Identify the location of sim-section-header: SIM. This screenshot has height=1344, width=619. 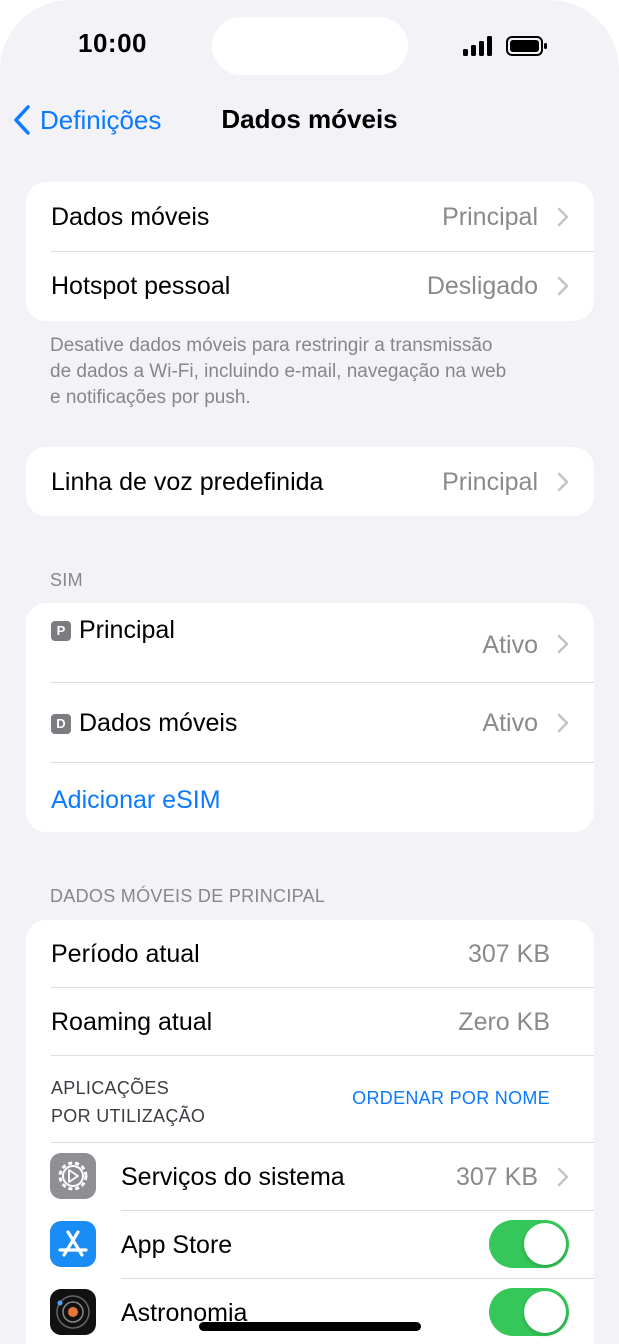
(66, 580).